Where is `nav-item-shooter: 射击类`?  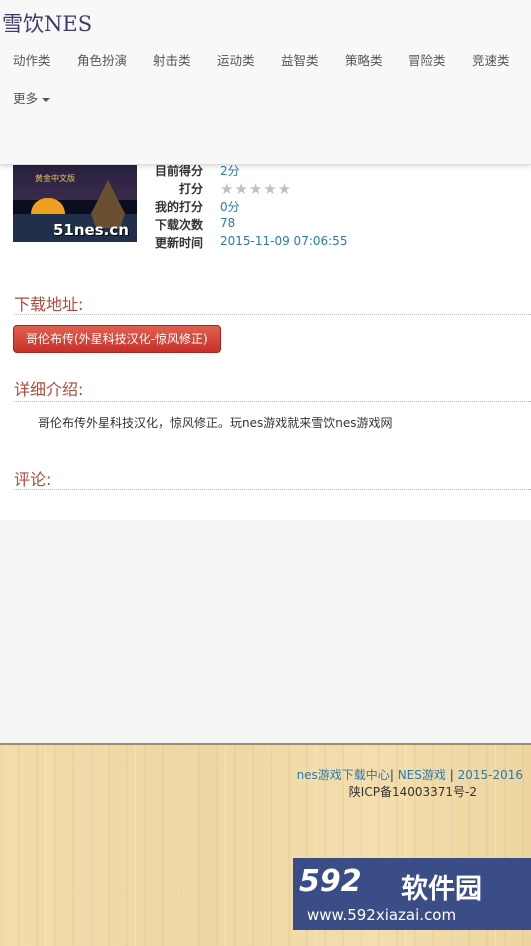 nav-item-shooter: 射击类 is located at coordinates (172, 59).